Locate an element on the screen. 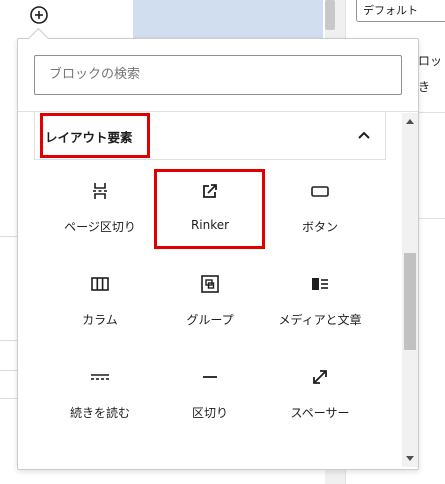 The image size is (445, 484). block-label: Rinker is located at coordinates (210, 225).